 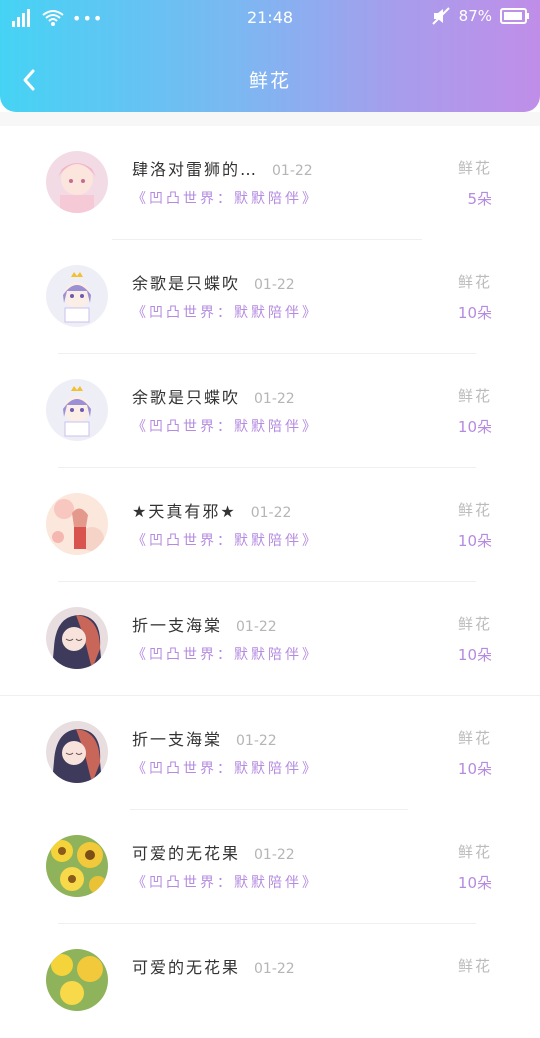 I want to click on status-right: 87%, so click(x=480, y=16).